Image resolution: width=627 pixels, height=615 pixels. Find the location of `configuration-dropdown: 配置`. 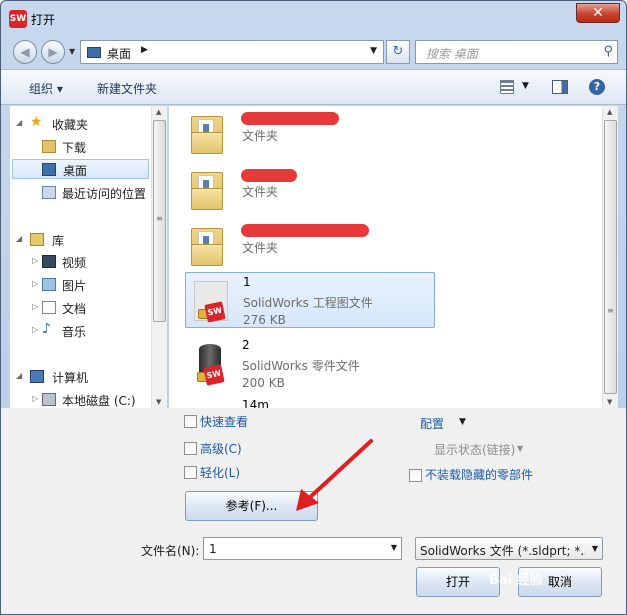

configuration-dropdown: 配置 is located at coordinates (432, 423).